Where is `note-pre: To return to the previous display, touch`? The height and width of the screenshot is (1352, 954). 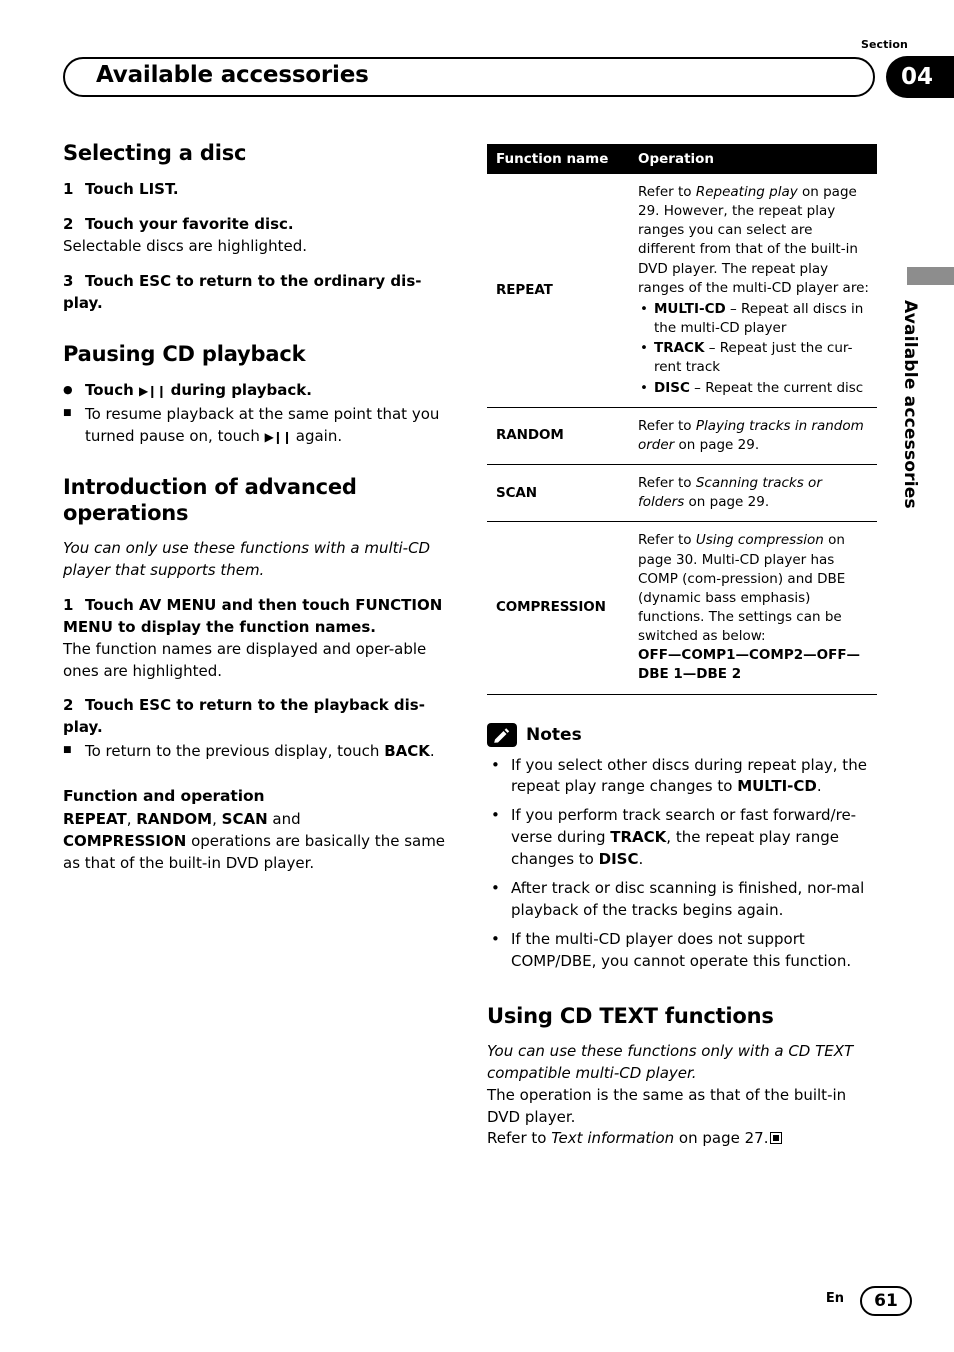 note-pre: To return to the previous display, touch is located at coordinates (235, 751).